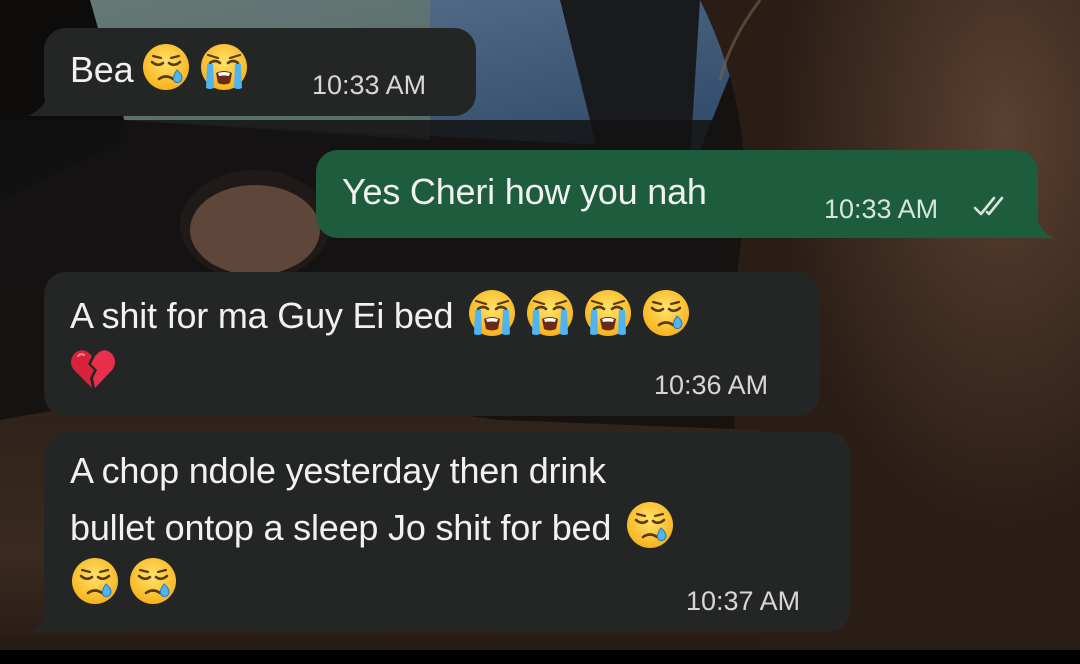 This screenshot has height=664, width=1080. What do you see at coordinates (260, 72) in the screenshot?
I see `message-bubble-incoming: Bea 10:33 AM` at bounding box center [260, 72].